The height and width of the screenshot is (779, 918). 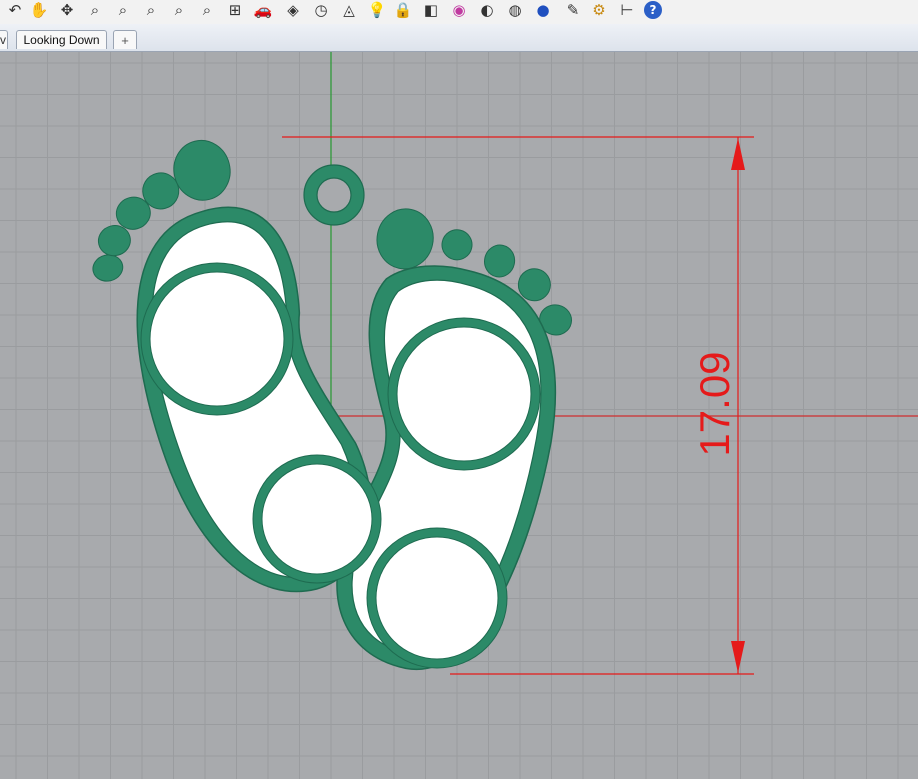 What do you see at coordinates (207, 10) in the screenshot?
I see `zoom-all-icon: ⌕` at bounding box center [207, 10].